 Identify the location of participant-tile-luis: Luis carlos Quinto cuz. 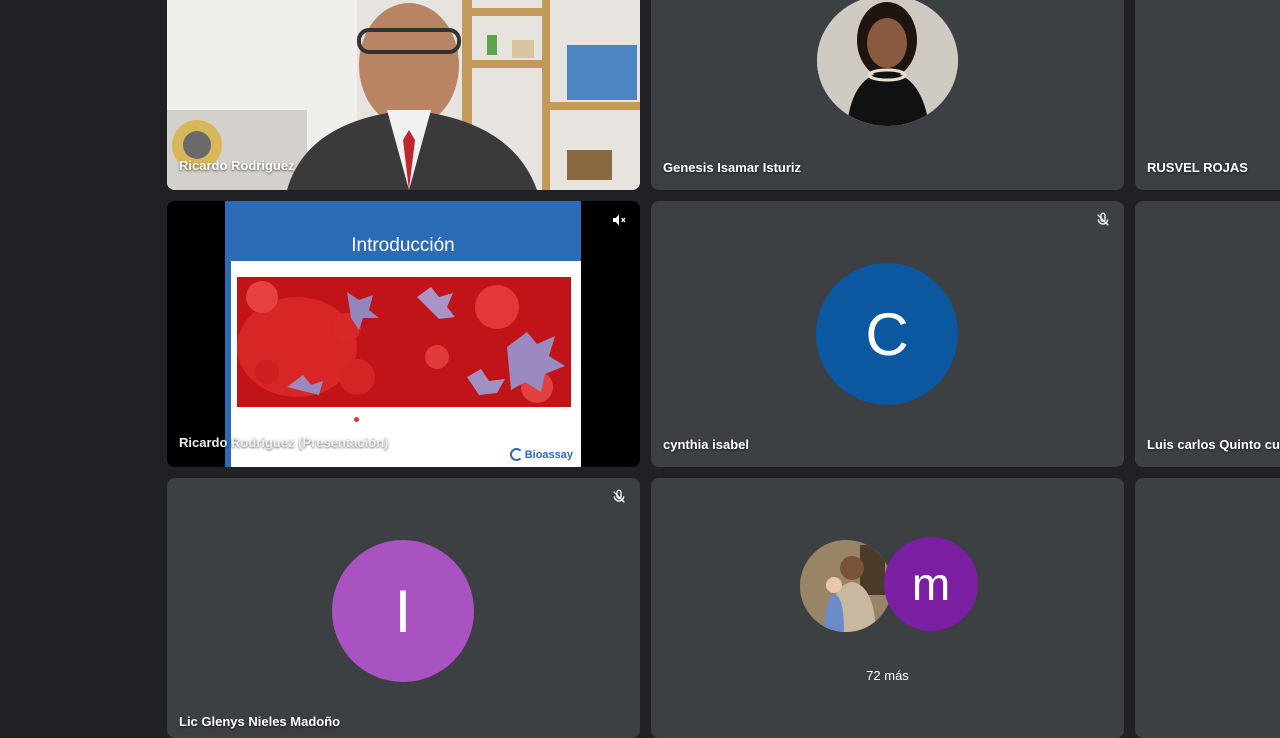
(1207, 334).